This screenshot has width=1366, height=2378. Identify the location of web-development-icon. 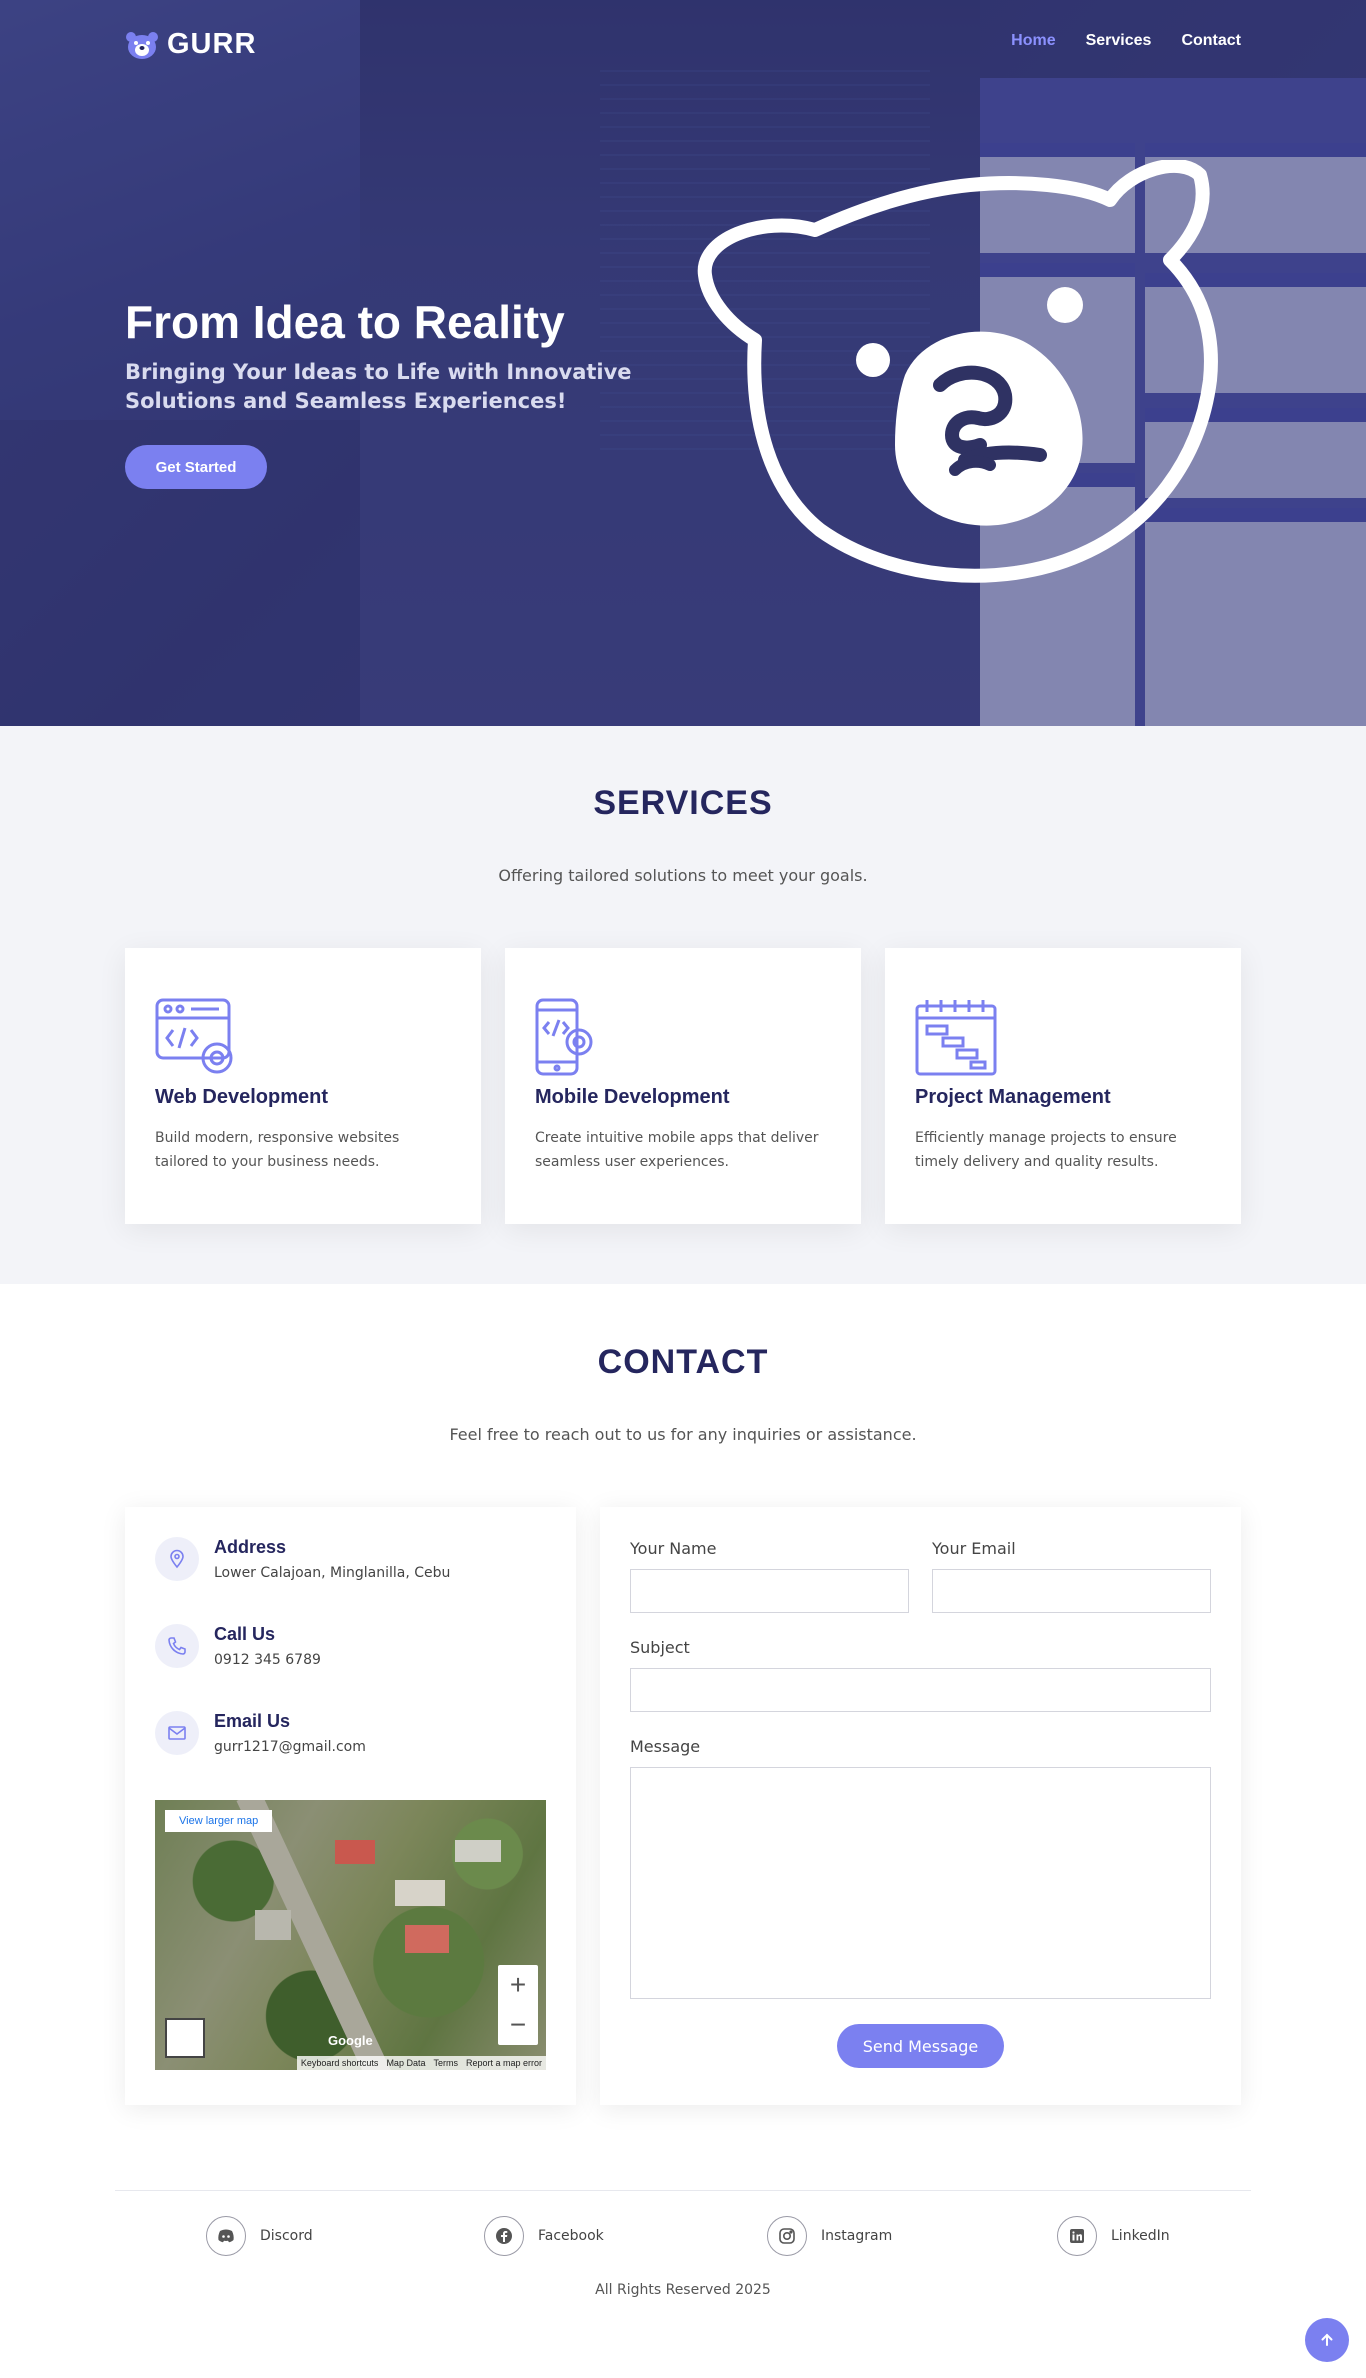
(194, 1036).